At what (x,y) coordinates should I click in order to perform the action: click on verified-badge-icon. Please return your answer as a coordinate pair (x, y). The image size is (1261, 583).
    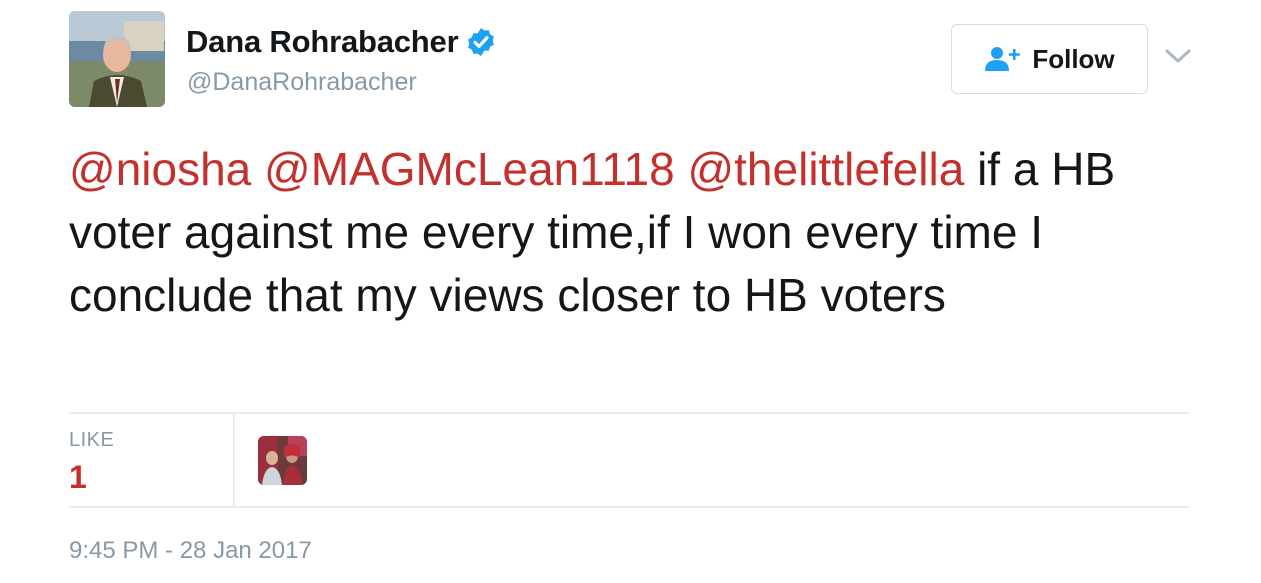
    Looking at the image, I should click on (481, 42).